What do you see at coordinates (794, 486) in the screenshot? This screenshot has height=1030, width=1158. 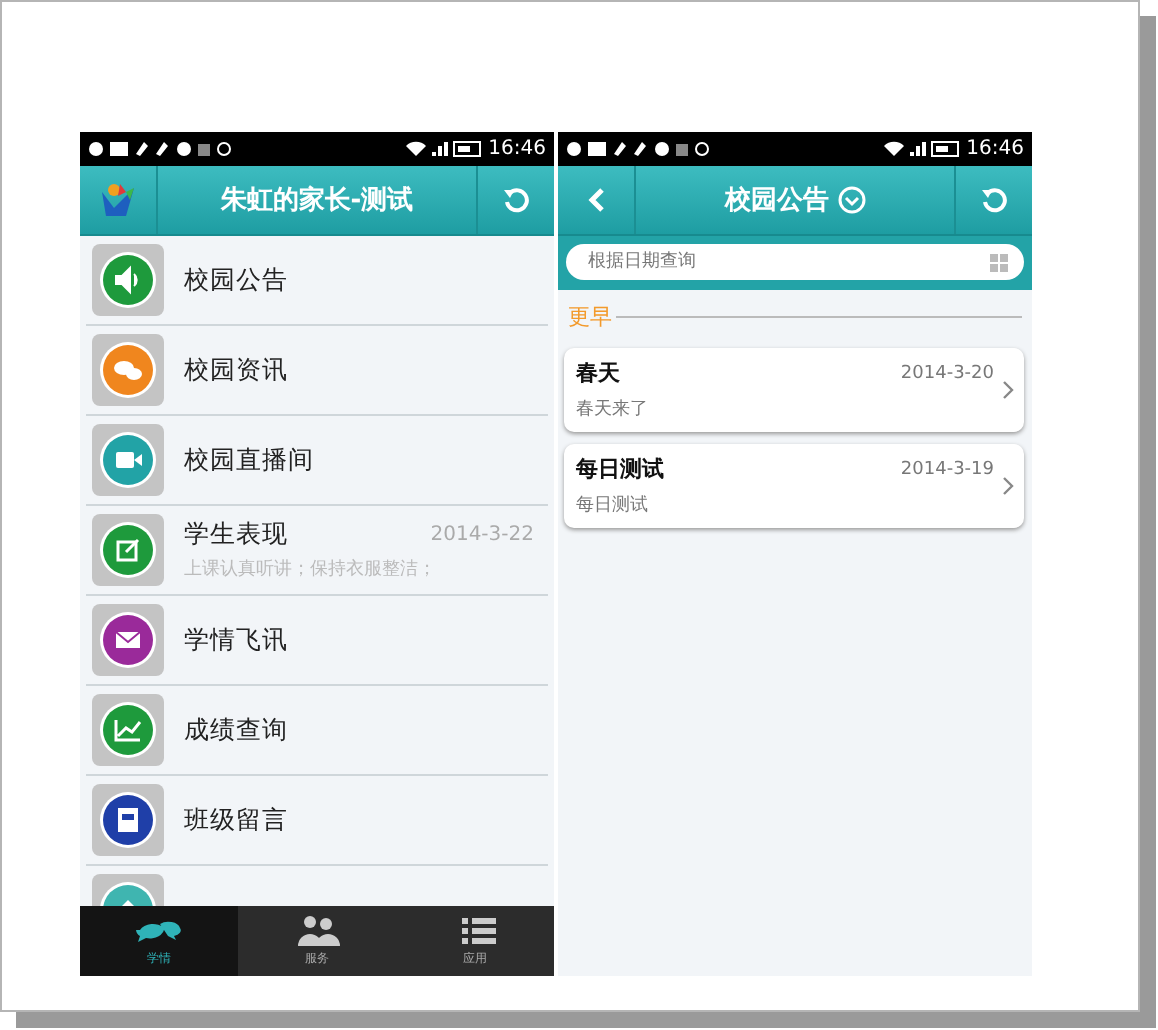 I see `notice-card: 每日测试 2014-3-19 每日测试` at bounding box center [794, 486].